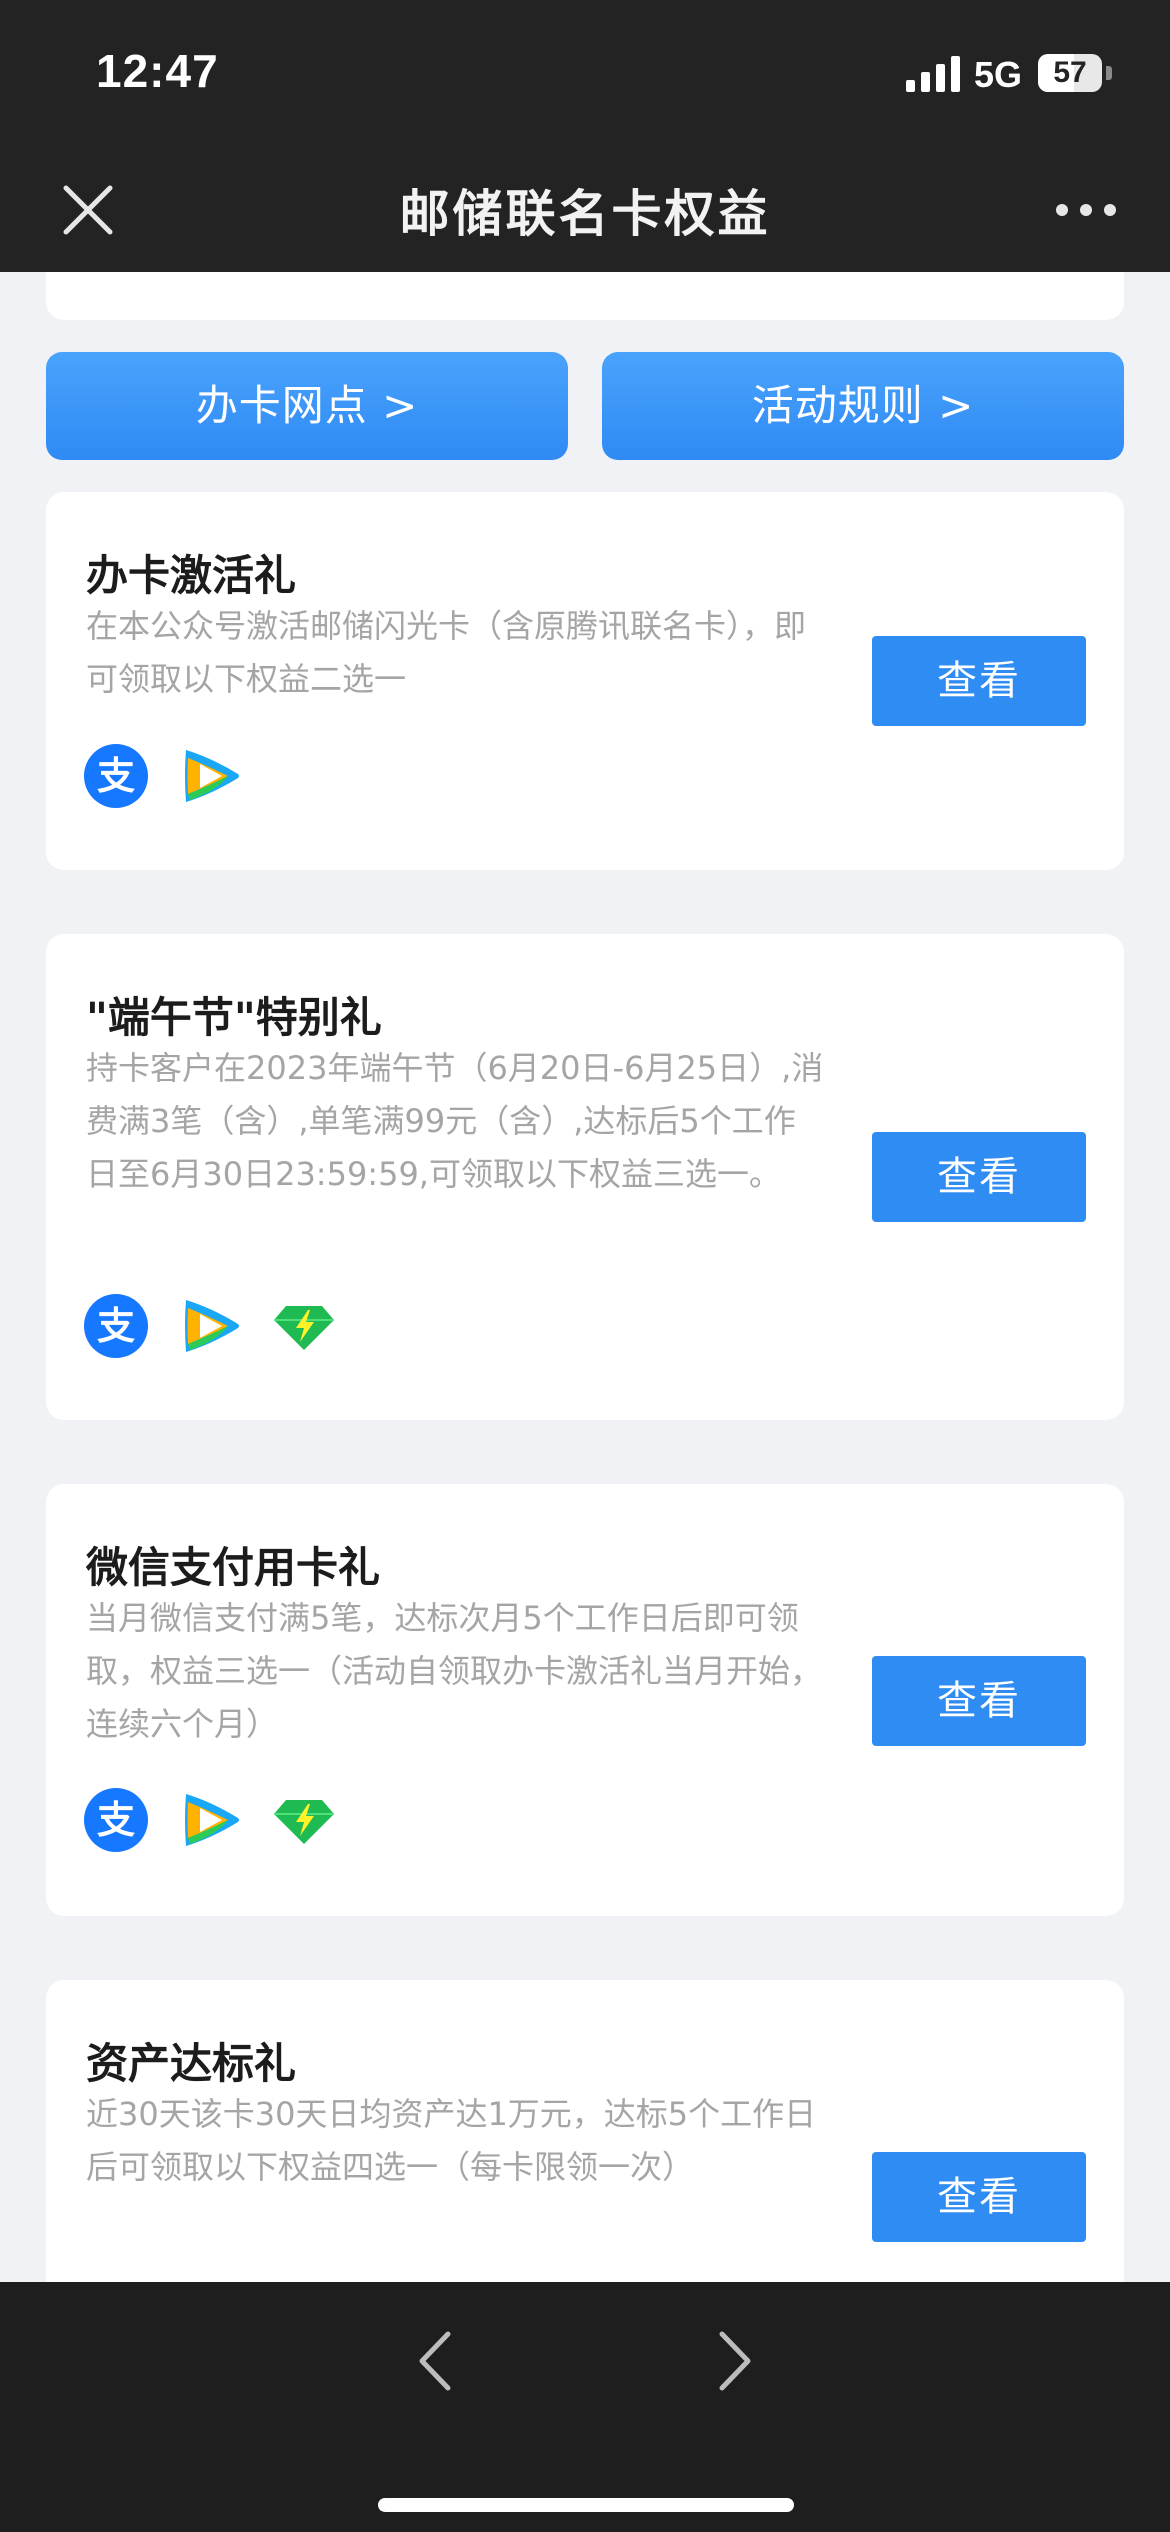 The height and width of the screenshot is (2532, 1170). Describe the element at coordinates (157, 71) in the screenshot. I see `status-time: 12:47` at that location.